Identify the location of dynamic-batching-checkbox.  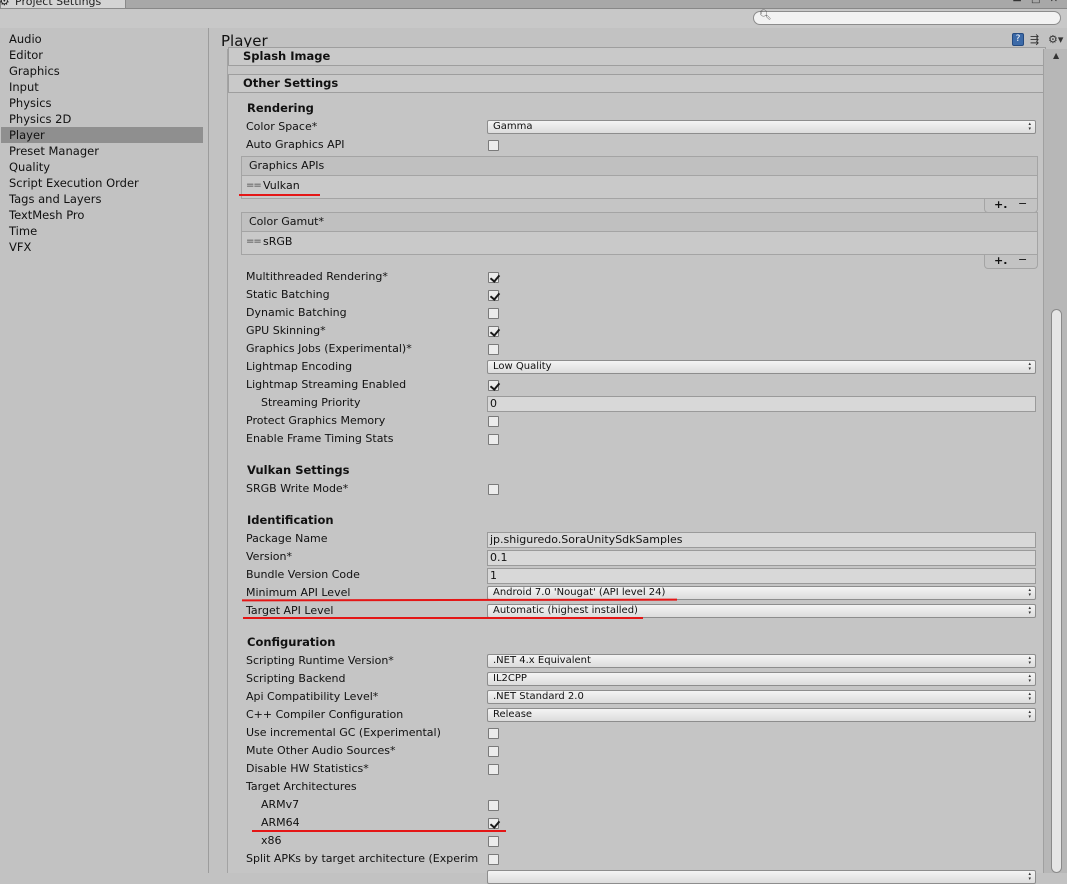
(493, 313).